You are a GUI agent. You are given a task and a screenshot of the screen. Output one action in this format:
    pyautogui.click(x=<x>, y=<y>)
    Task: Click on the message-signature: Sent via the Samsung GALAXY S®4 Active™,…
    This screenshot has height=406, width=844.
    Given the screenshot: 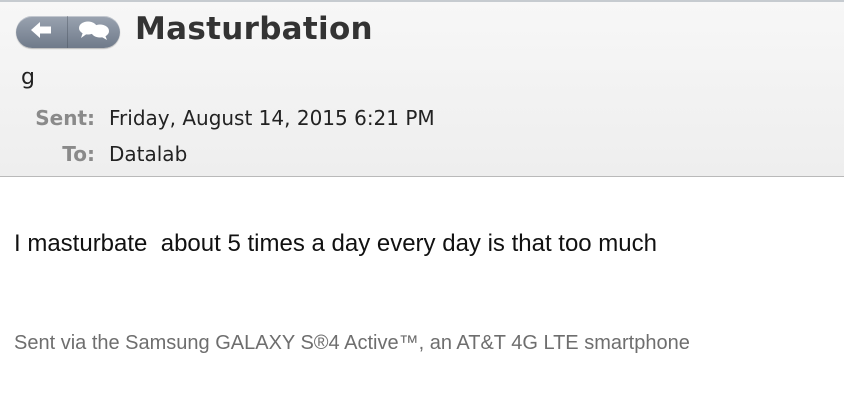 What is the action you would take?
    pyautogui.click(x=352, y=343)
    